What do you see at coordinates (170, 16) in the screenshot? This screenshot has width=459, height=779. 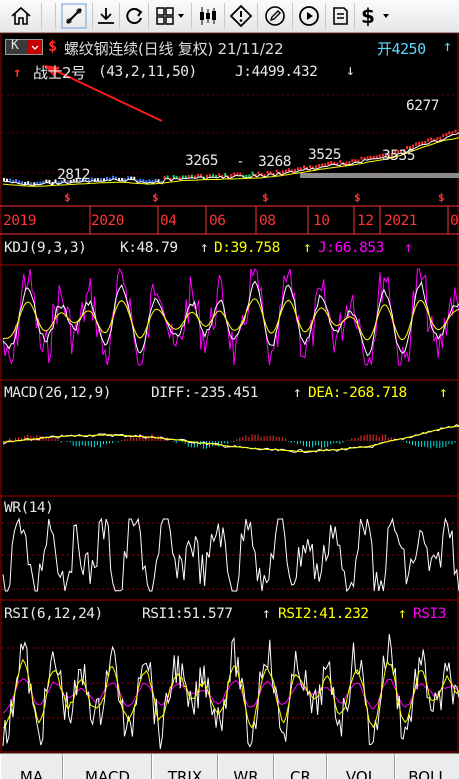 I see `layout-grid-button` at bounding box center [170, 16].